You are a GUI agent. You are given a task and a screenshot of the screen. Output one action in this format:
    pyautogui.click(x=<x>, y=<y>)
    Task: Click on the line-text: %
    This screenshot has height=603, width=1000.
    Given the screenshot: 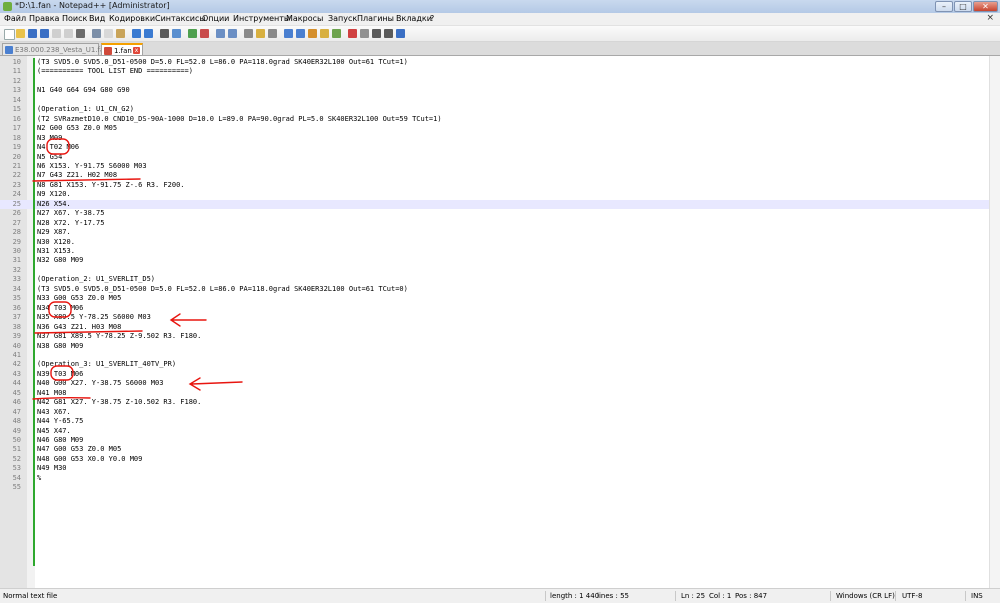 What is the action you would take?
    pyautogui.click(x=39, y=478)
    